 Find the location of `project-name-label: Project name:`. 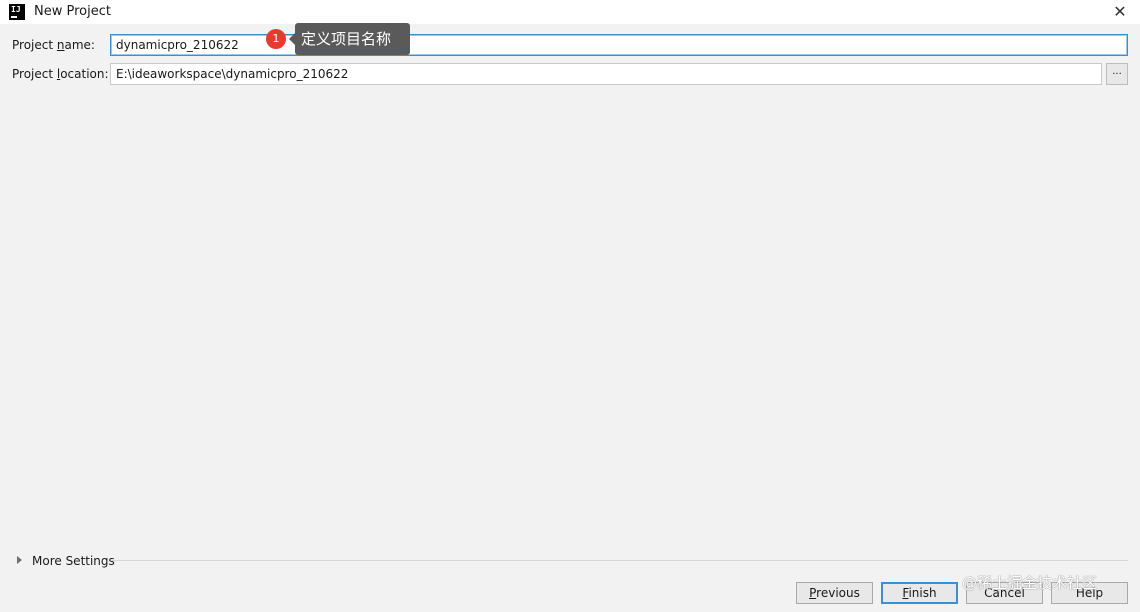

project-name-label: Project name: is located at coordinates (53, 45).